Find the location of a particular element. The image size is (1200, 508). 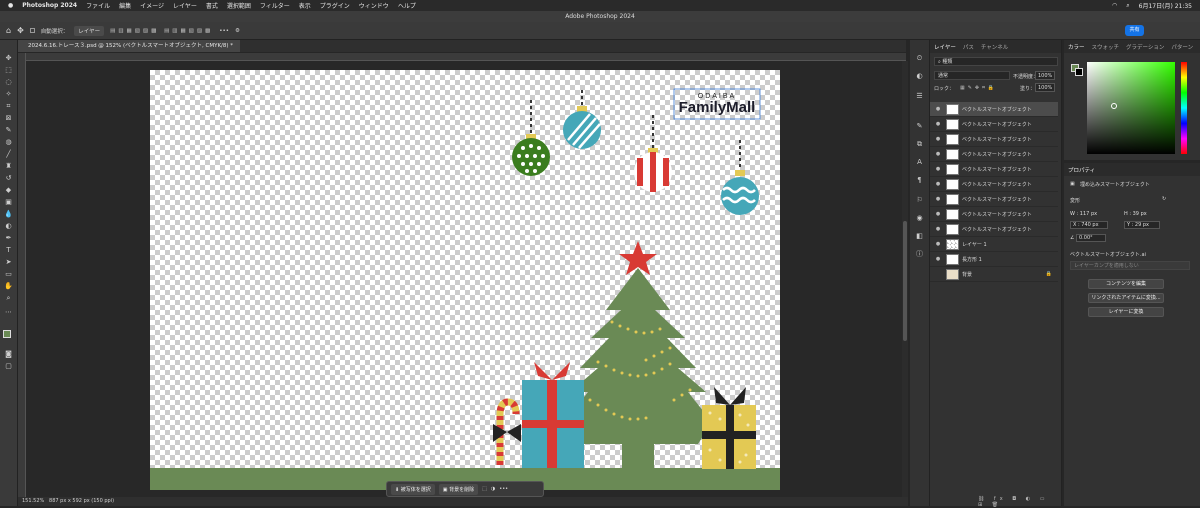

remove-background-button: ▣ 背景を削除 is located at coordinates (458, 489).